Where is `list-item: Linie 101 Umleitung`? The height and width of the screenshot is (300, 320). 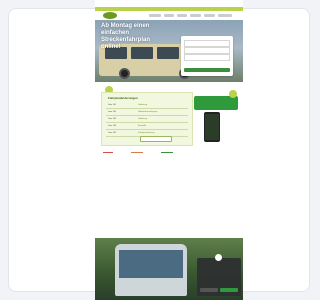 list-item: Linie 101 Umleitung is located at coordinates (147, 106).